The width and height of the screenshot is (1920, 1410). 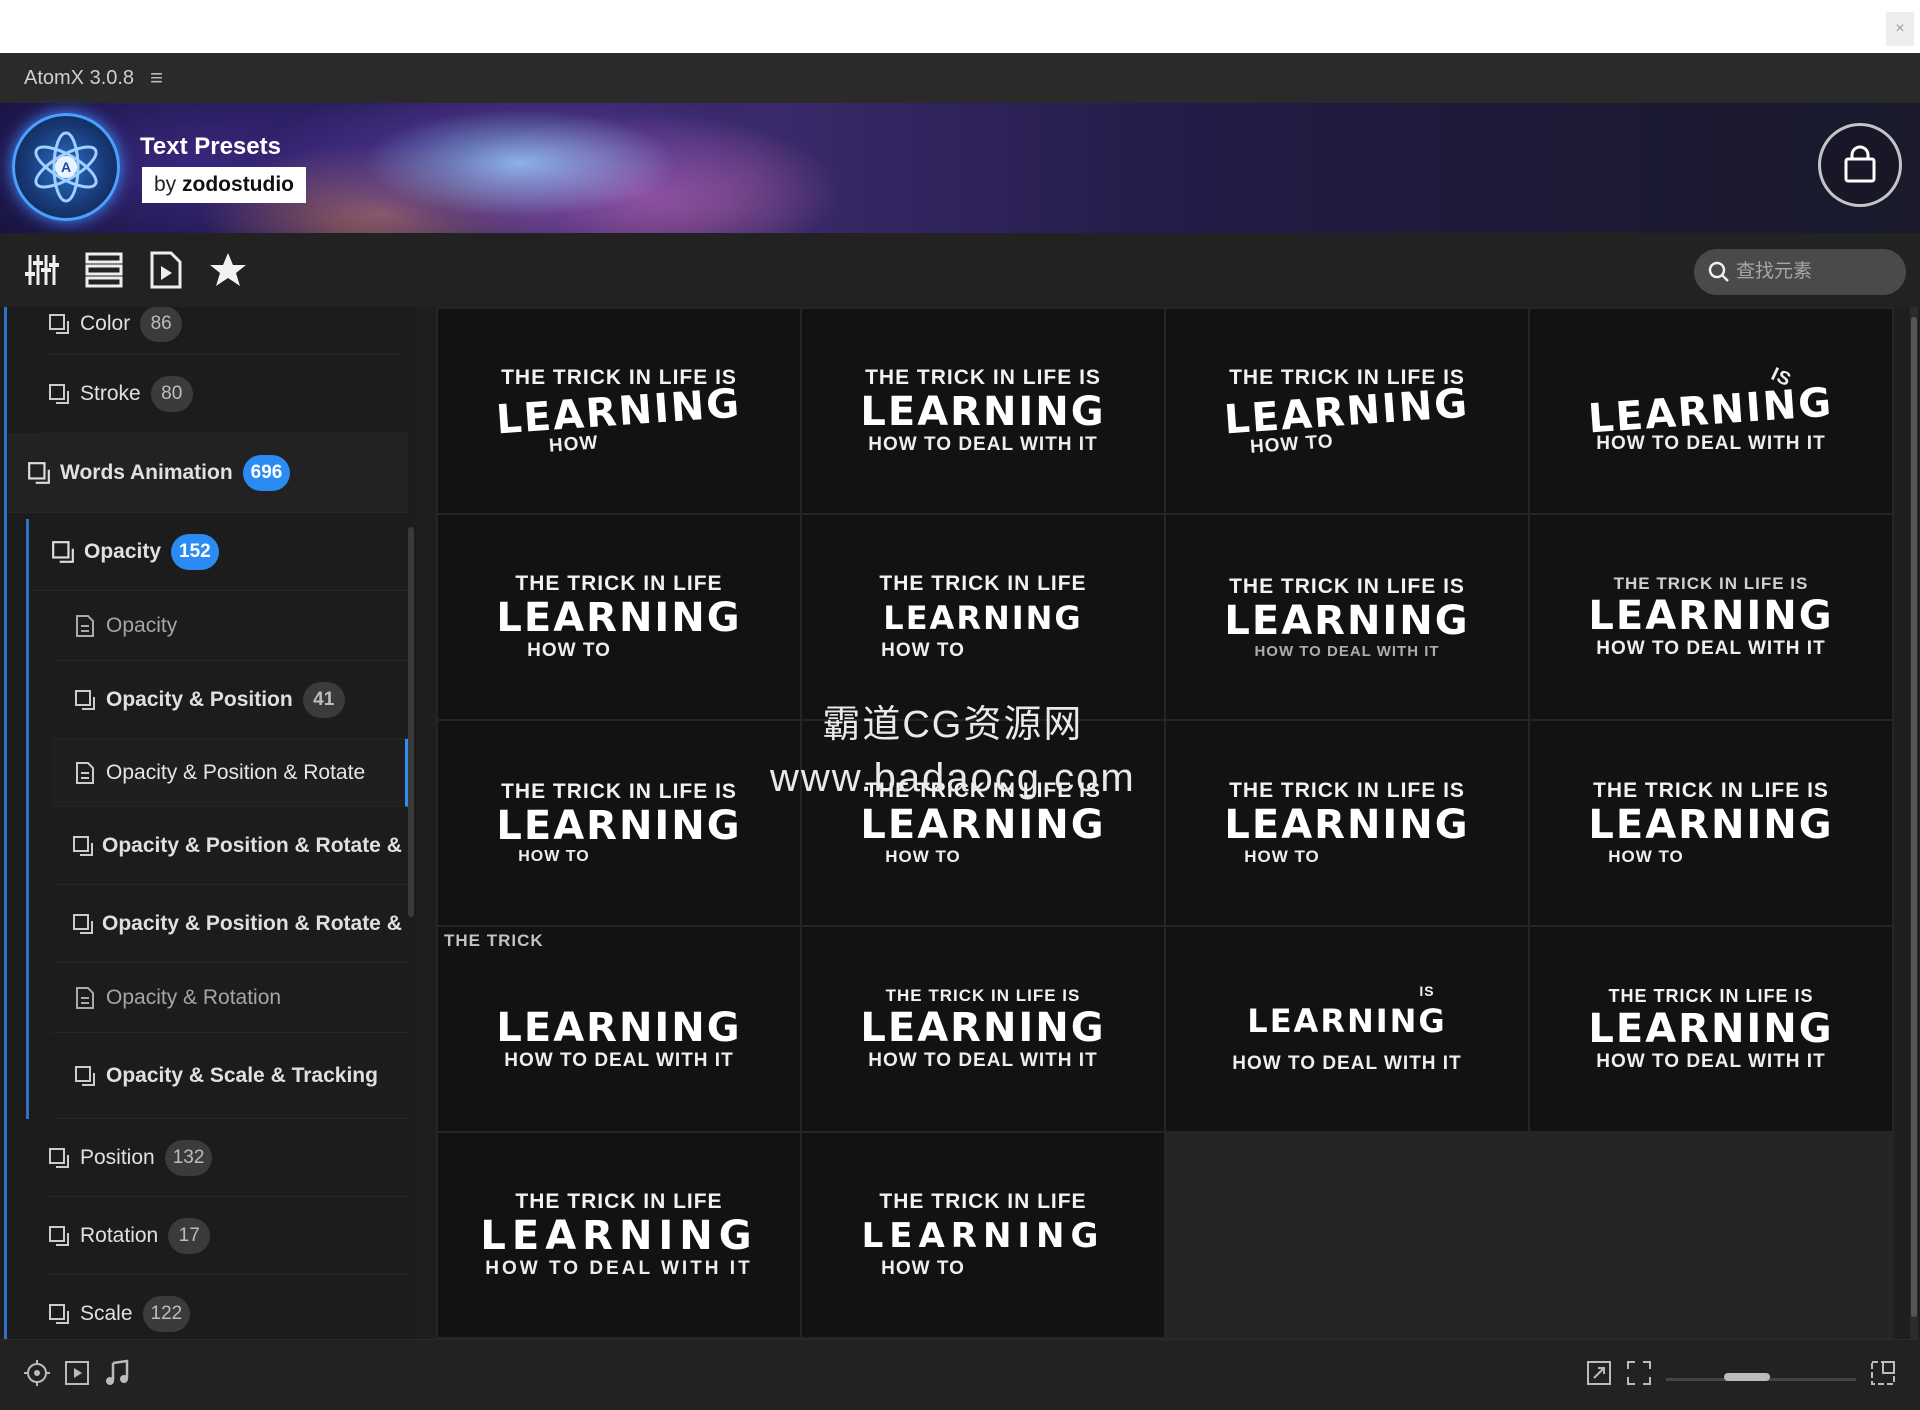 I want to click on star-icon, so click(x=228, y=270).